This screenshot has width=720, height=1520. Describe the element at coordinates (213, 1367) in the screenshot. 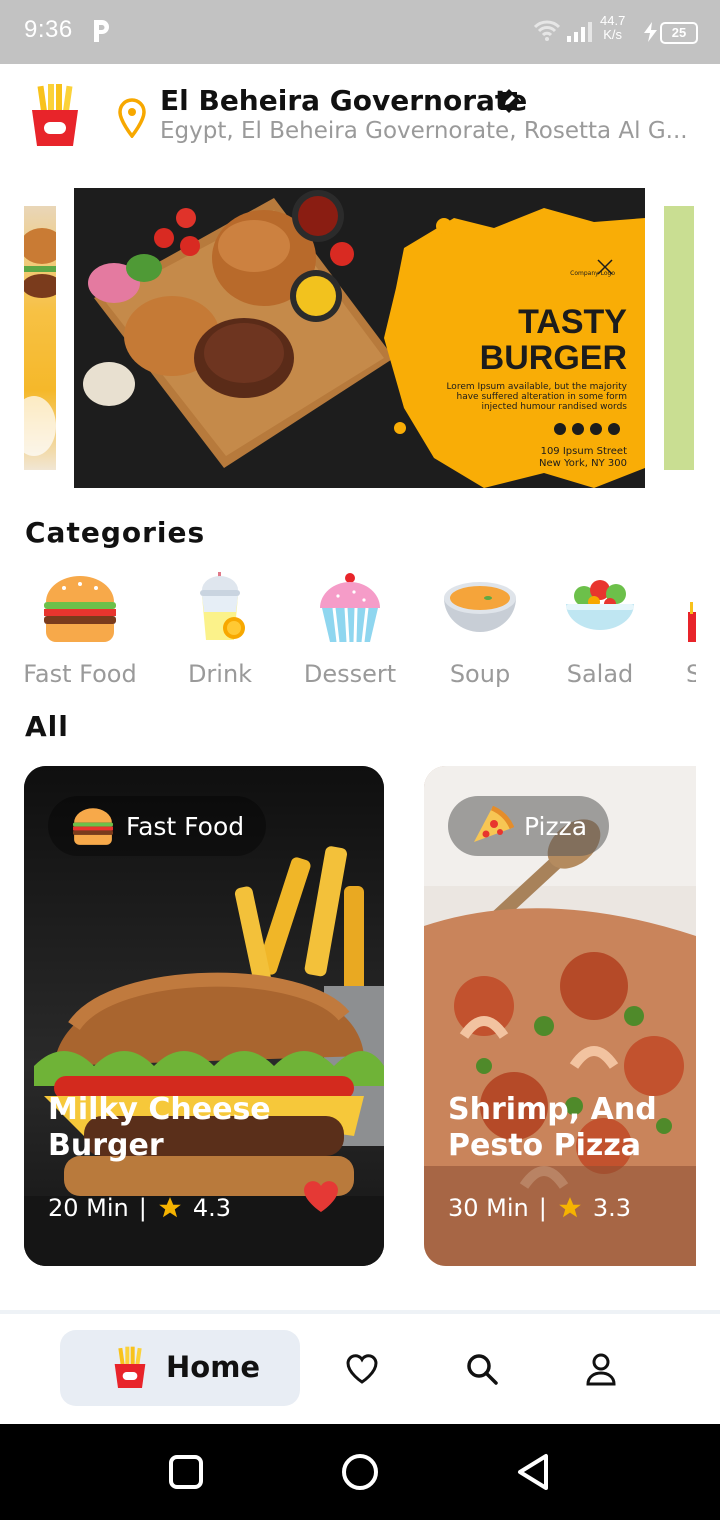

I see `nav-home-label: Home` at that location.